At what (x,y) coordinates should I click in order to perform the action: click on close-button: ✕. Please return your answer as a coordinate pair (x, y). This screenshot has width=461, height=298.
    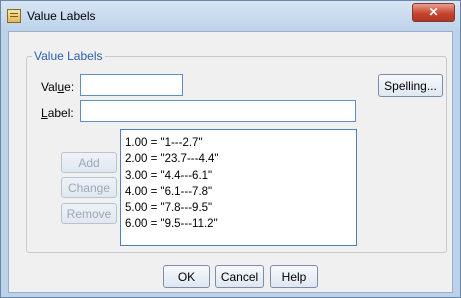
    Looking at the image, I should click on (433, 12).